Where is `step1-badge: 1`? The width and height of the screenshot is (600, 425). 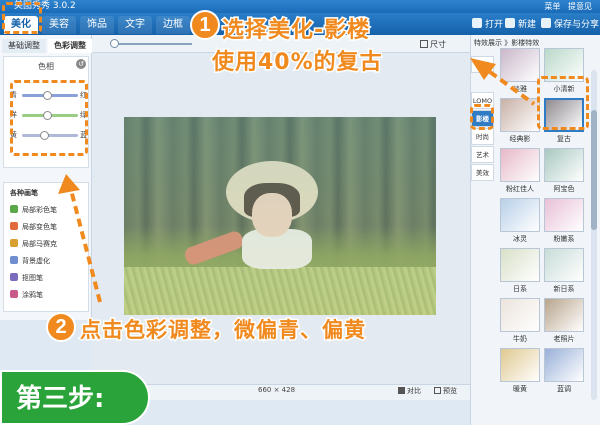
step1-badge: 1 is located at coordinates (205, 25).